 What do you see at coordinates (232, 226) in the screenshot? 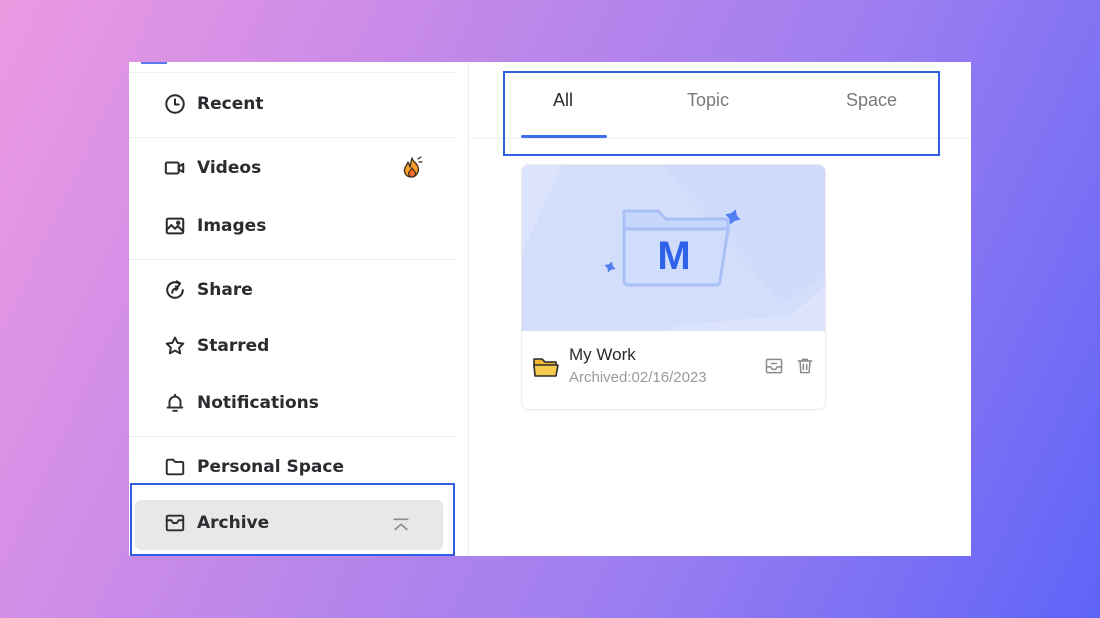
I see `sidebar-item-label: Images` at bounding box center [232, 226].